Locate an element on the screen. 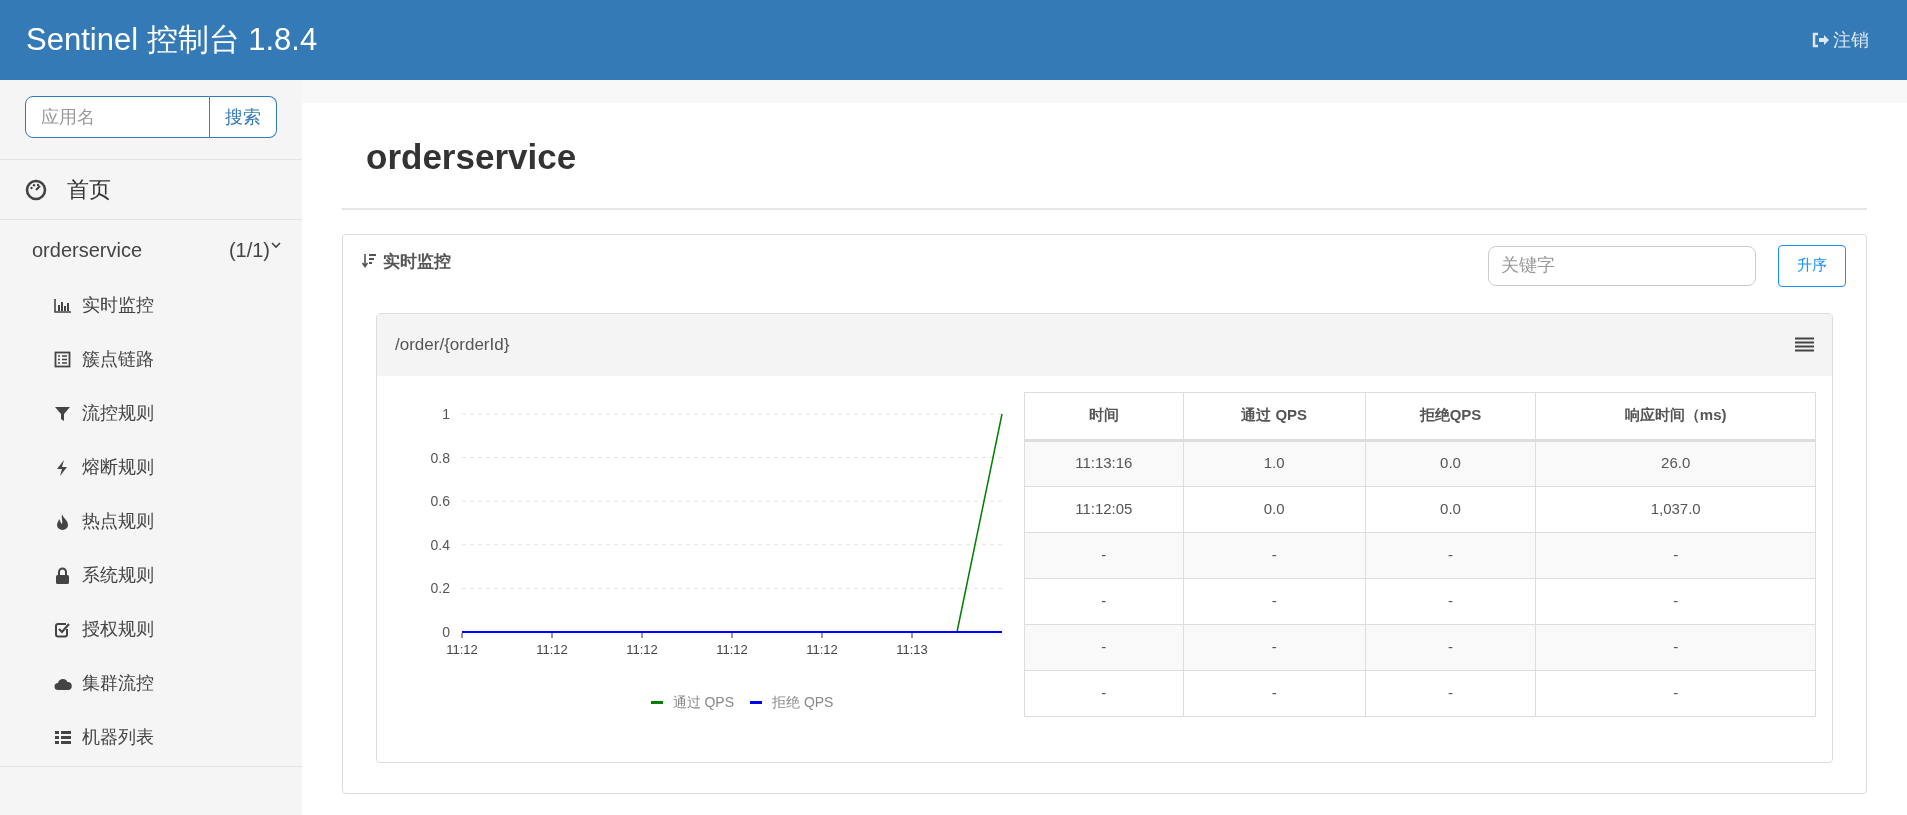  app-menu-item: orderservice (1/1) is located at coordinates (151, 250).